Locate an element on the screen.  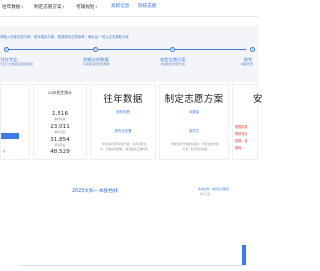
step-sub-1: 与自己分数相匹配的院校 is located at coordinates (17, 64).